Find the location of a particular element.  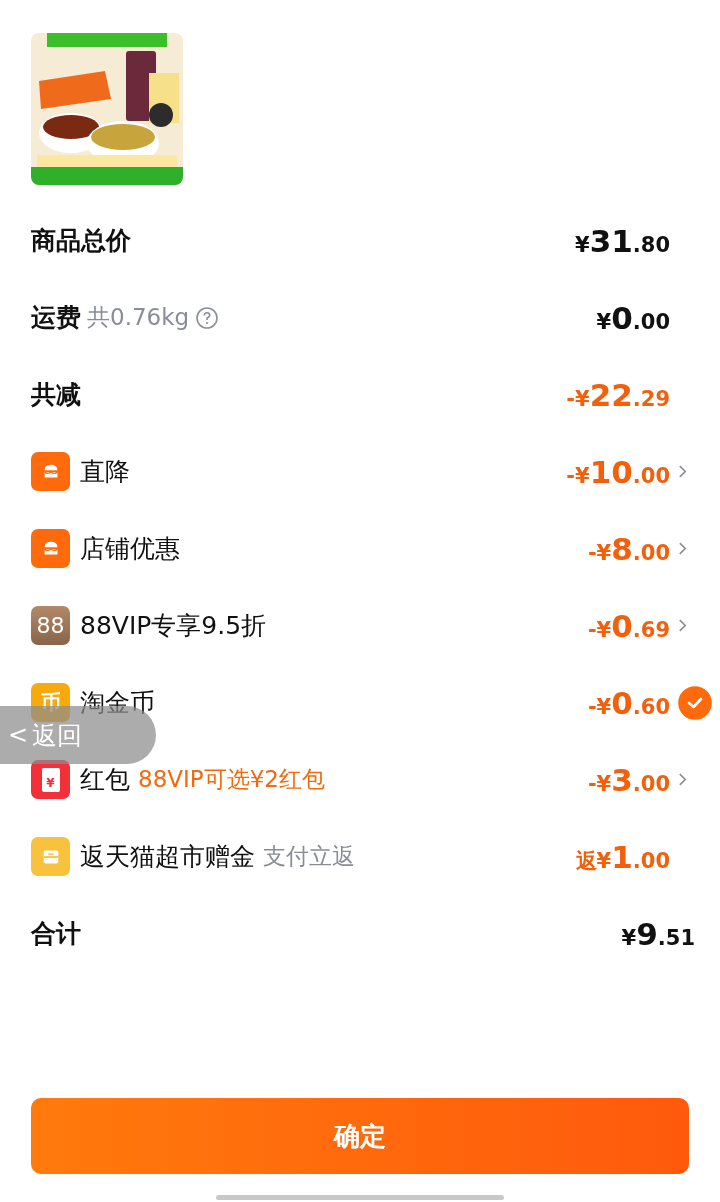

help-icon is located at coordinates (207, 317).